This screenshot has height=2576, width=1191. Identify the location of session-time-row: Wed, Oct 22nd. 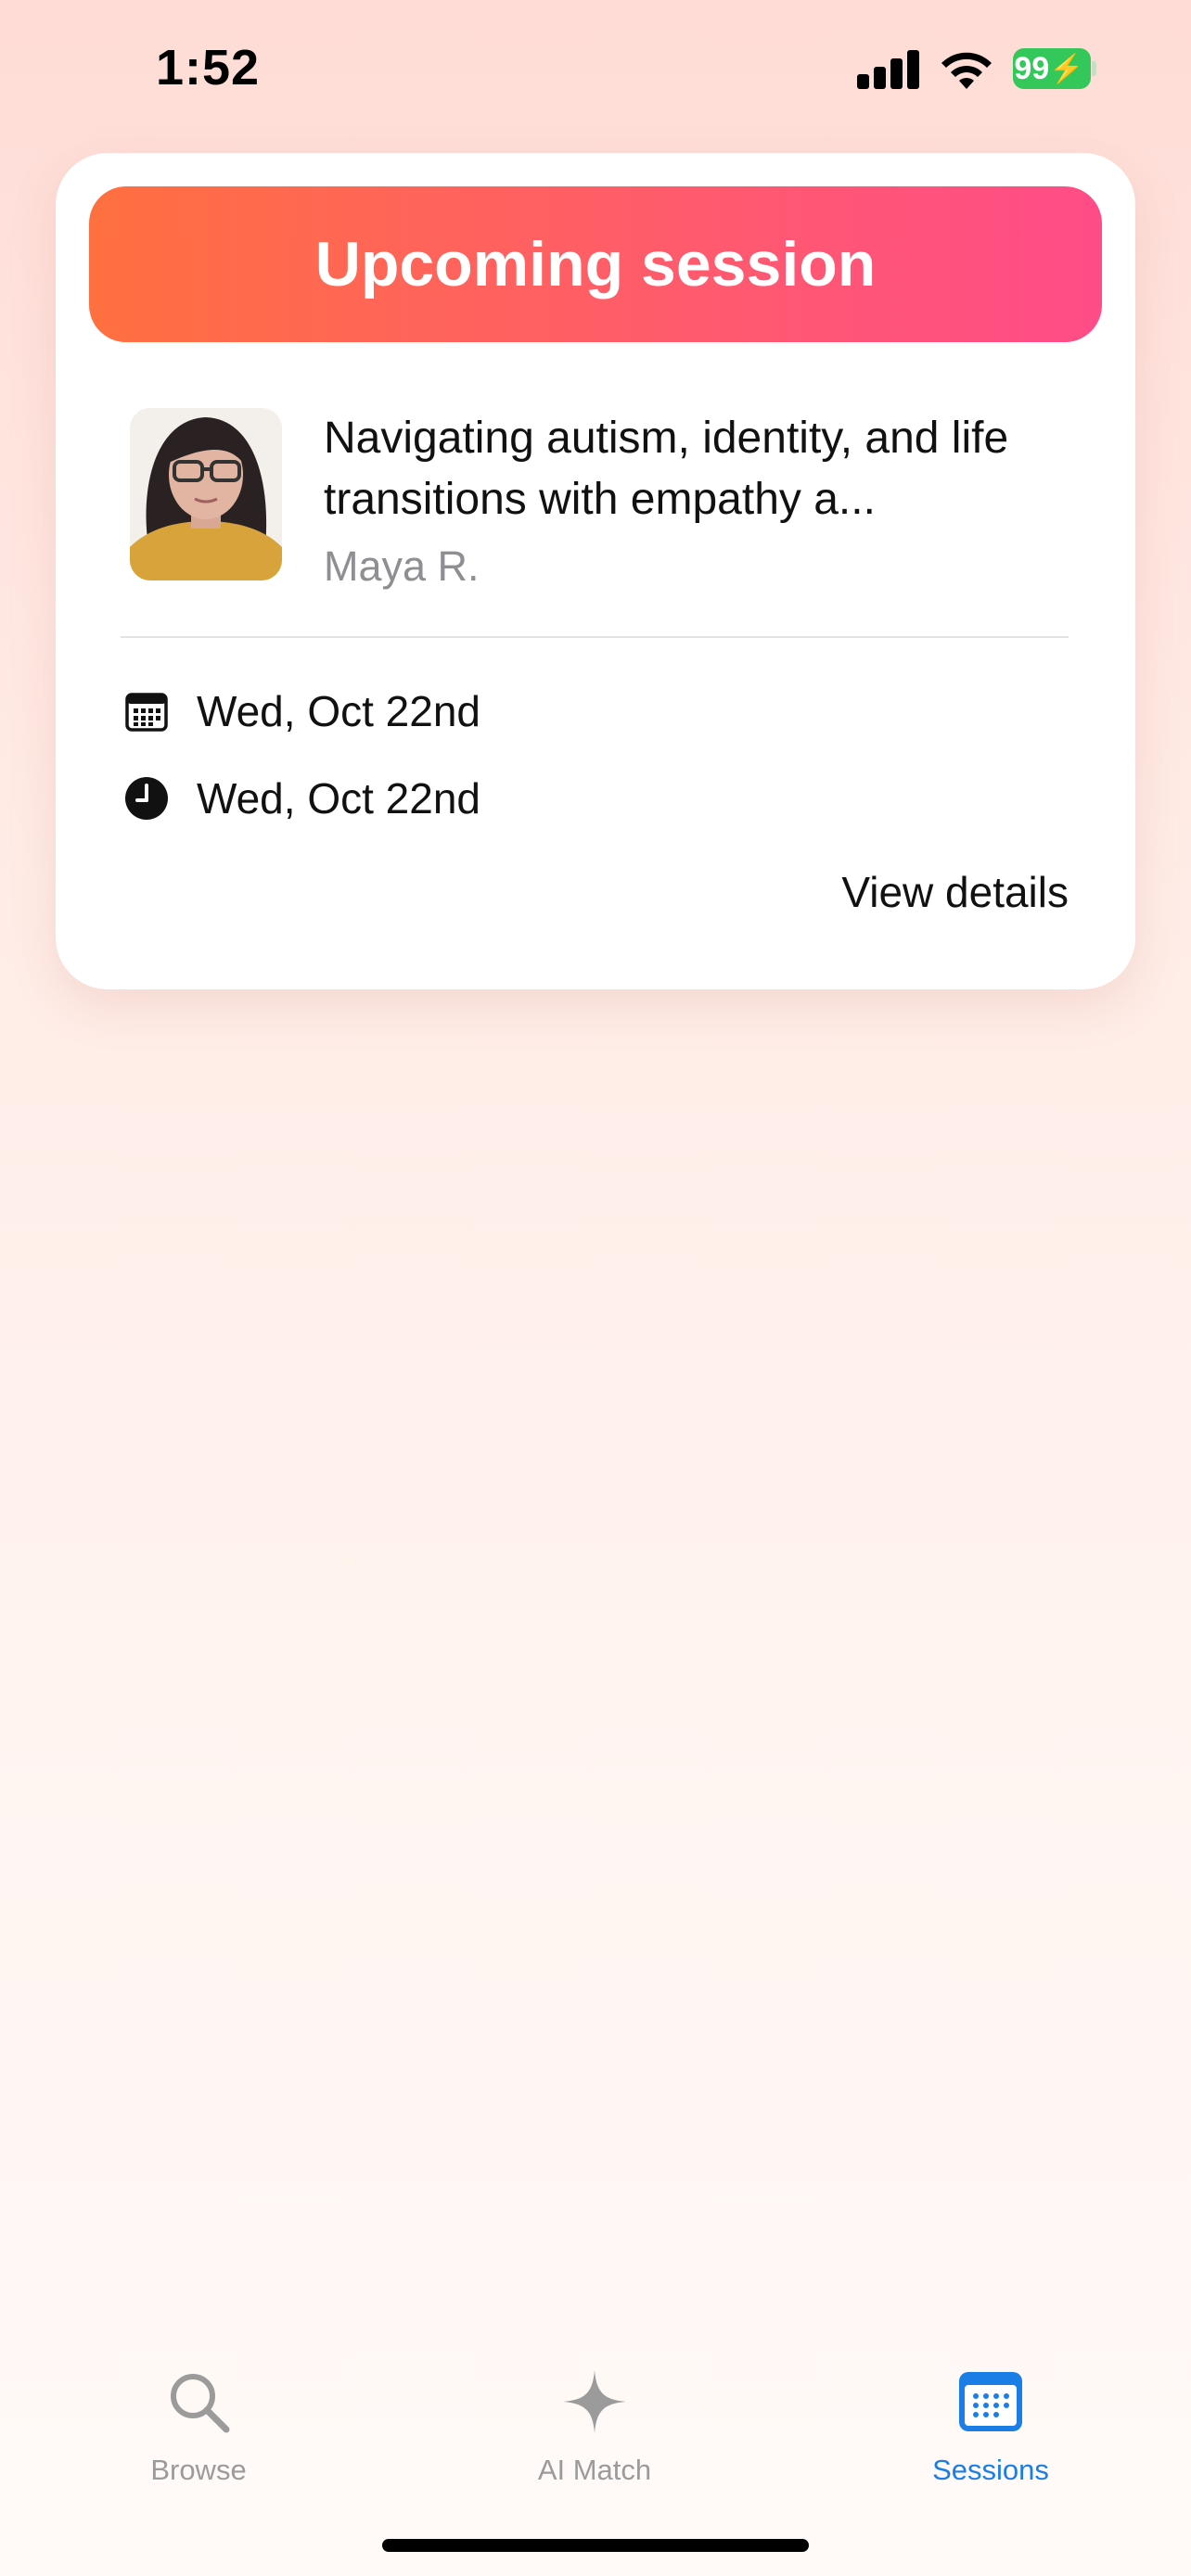
(302, 799).